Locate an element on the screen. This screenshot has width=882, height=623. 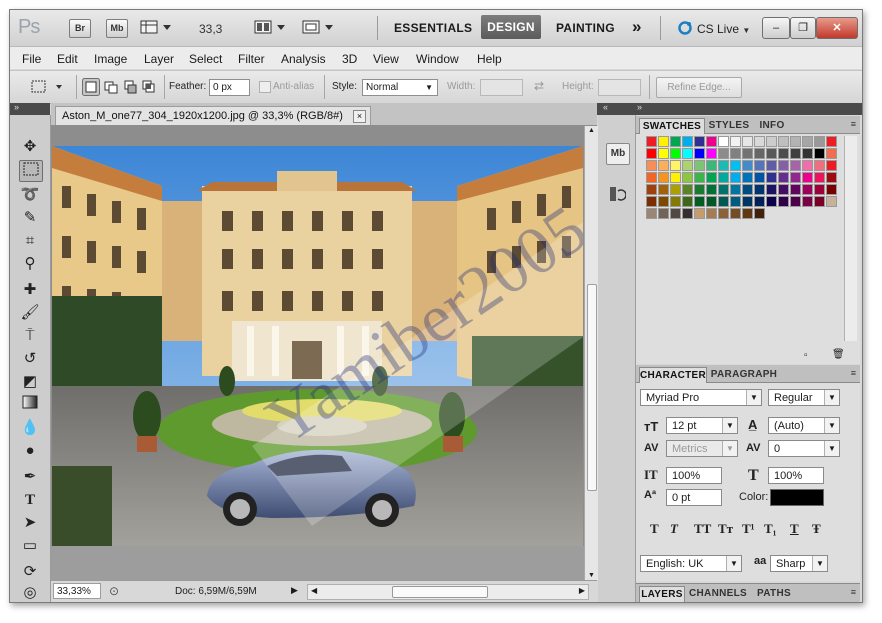
anti-alias-checkbox is located at coordinates (265, 87).